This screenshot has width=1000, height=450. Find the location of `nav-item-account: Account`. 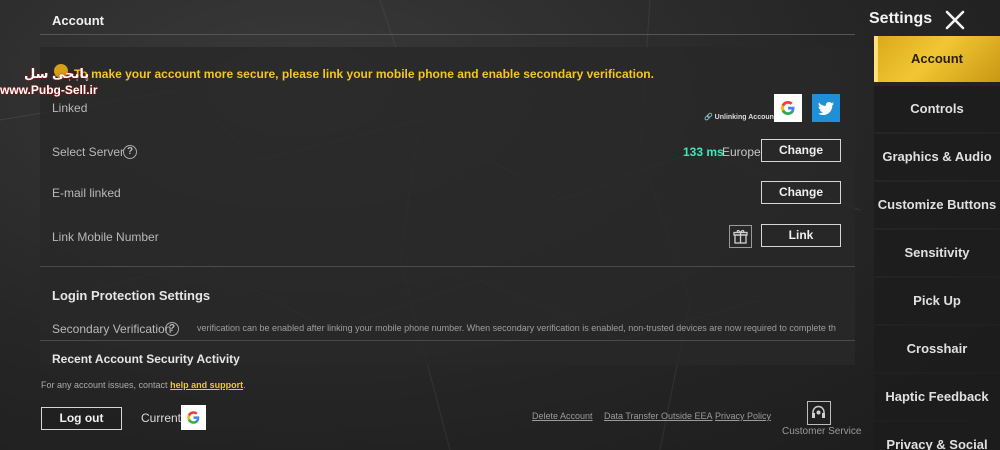

nav-item-account: Account is located at coordinates (937, 59).